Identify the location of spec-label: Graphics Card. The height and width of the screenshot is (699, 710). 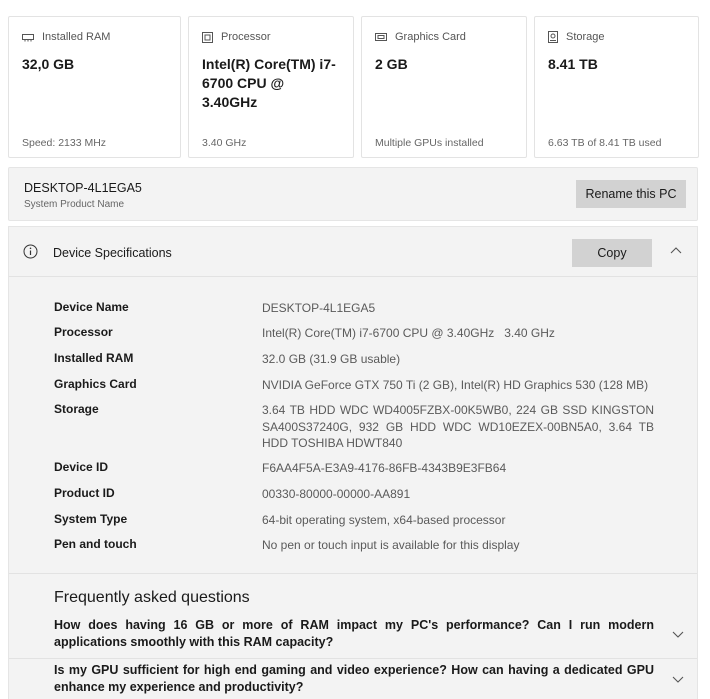
(95, 384).